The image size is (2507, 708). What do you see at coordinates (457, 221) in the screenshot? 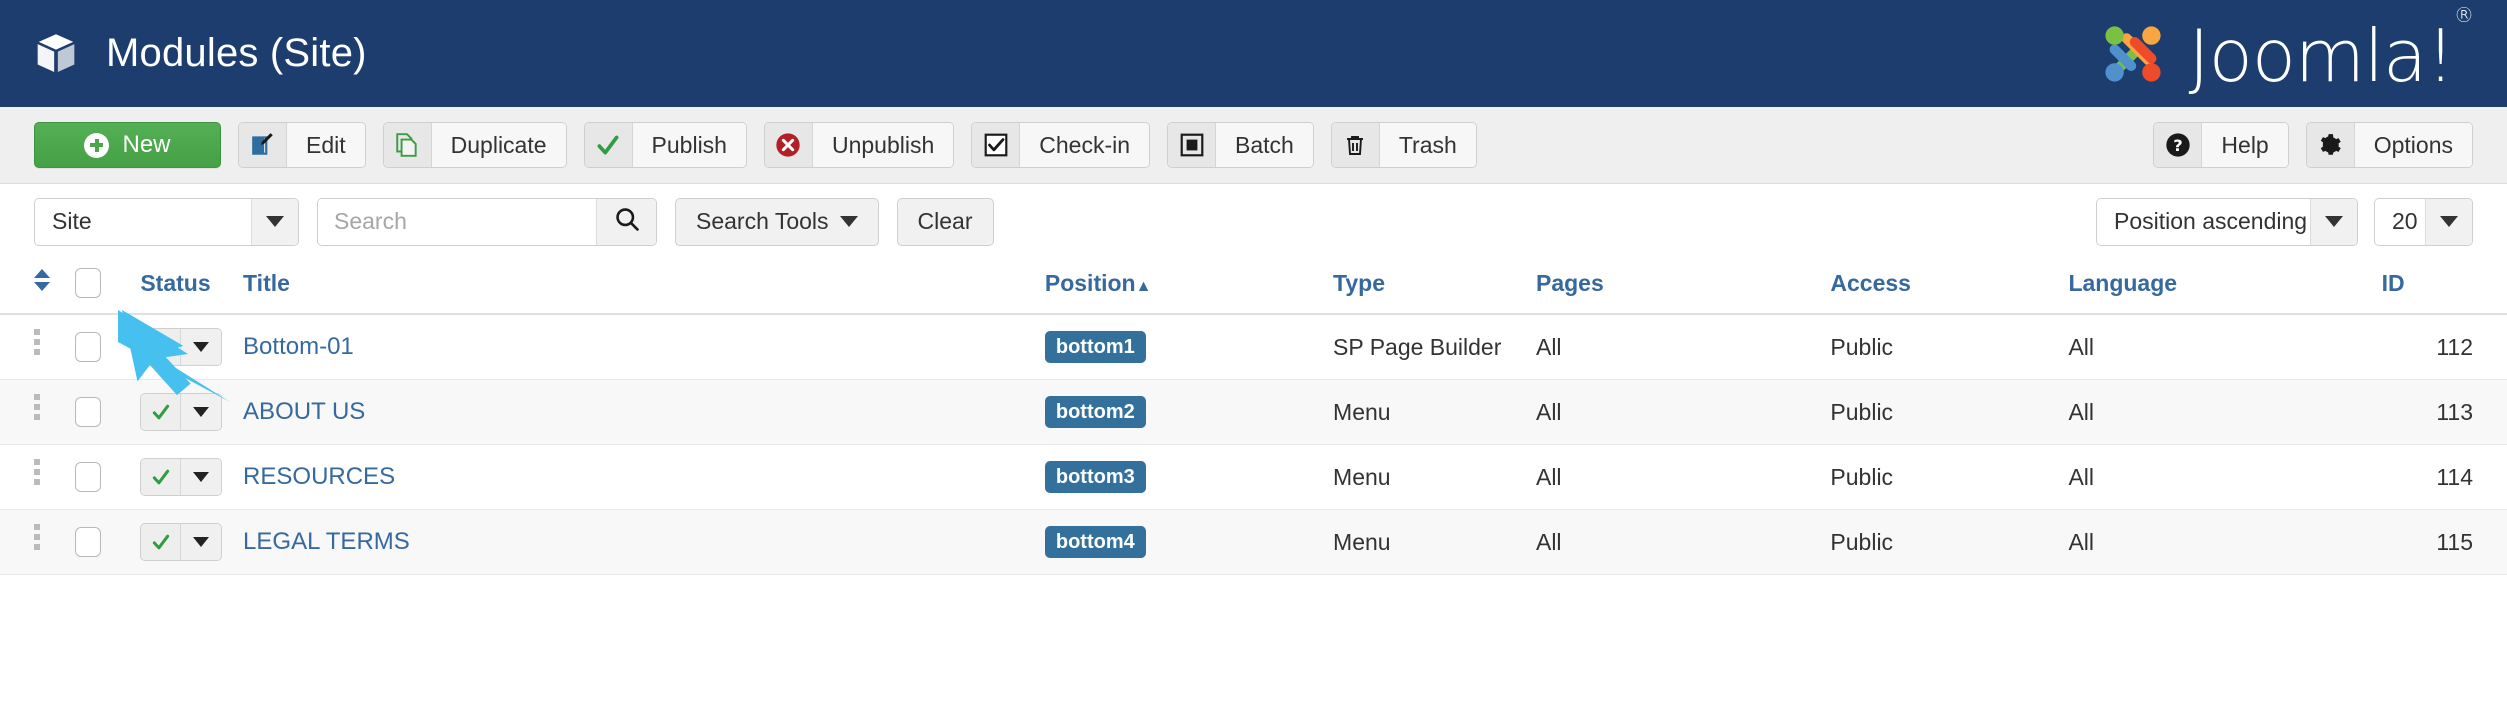
I see `search-input` at bounding box center [457, 221].